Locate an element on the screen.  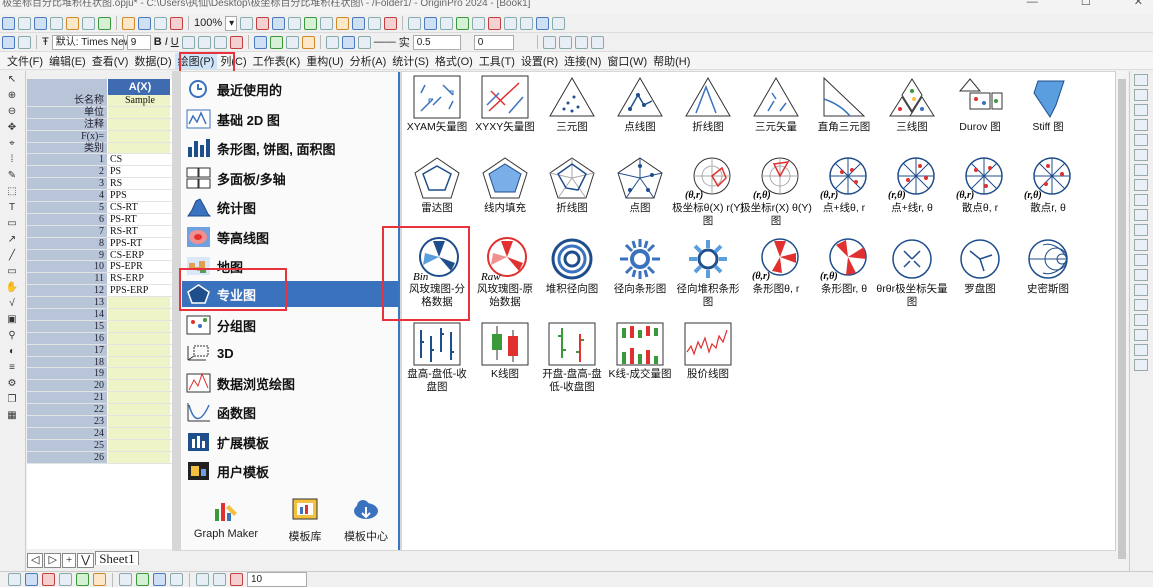
gallery-point-line: 点线图 is located at coordinates (640, 104).